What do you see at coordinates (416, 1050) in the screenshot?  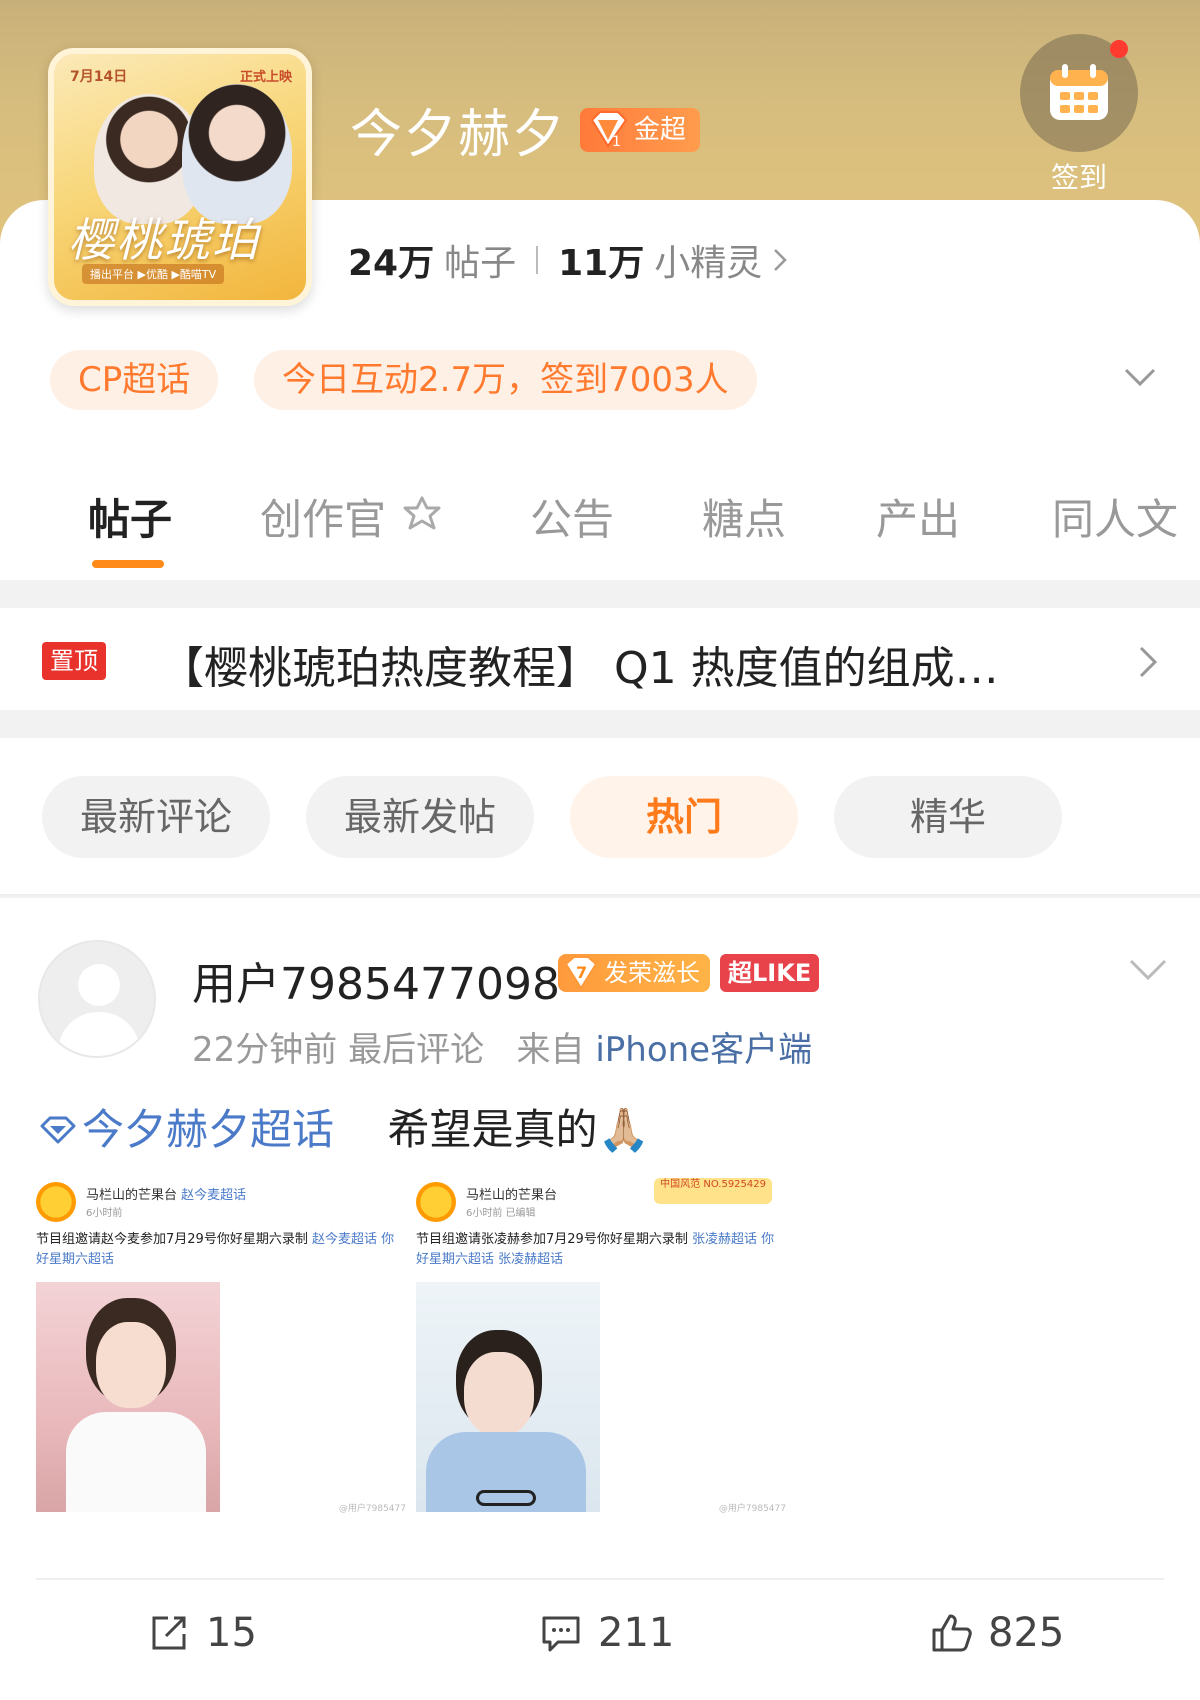 I see `post-activity: 最后评论` at bounding box center [416, 1050].